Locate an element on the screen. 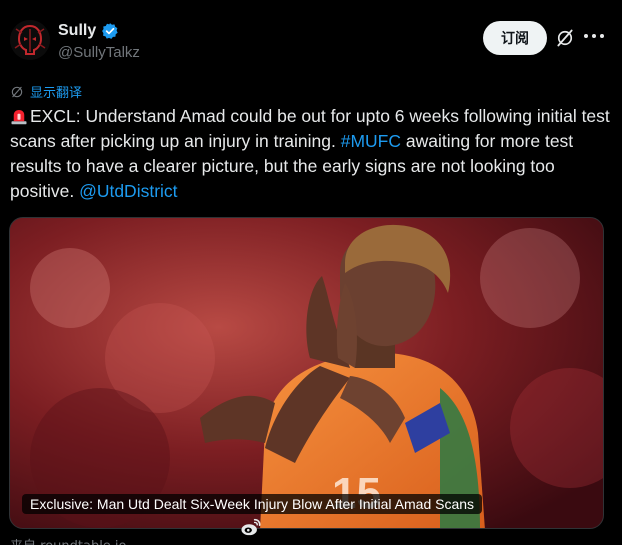  show-translation-link: 显示翻译 is located at coordinates (46, 91).